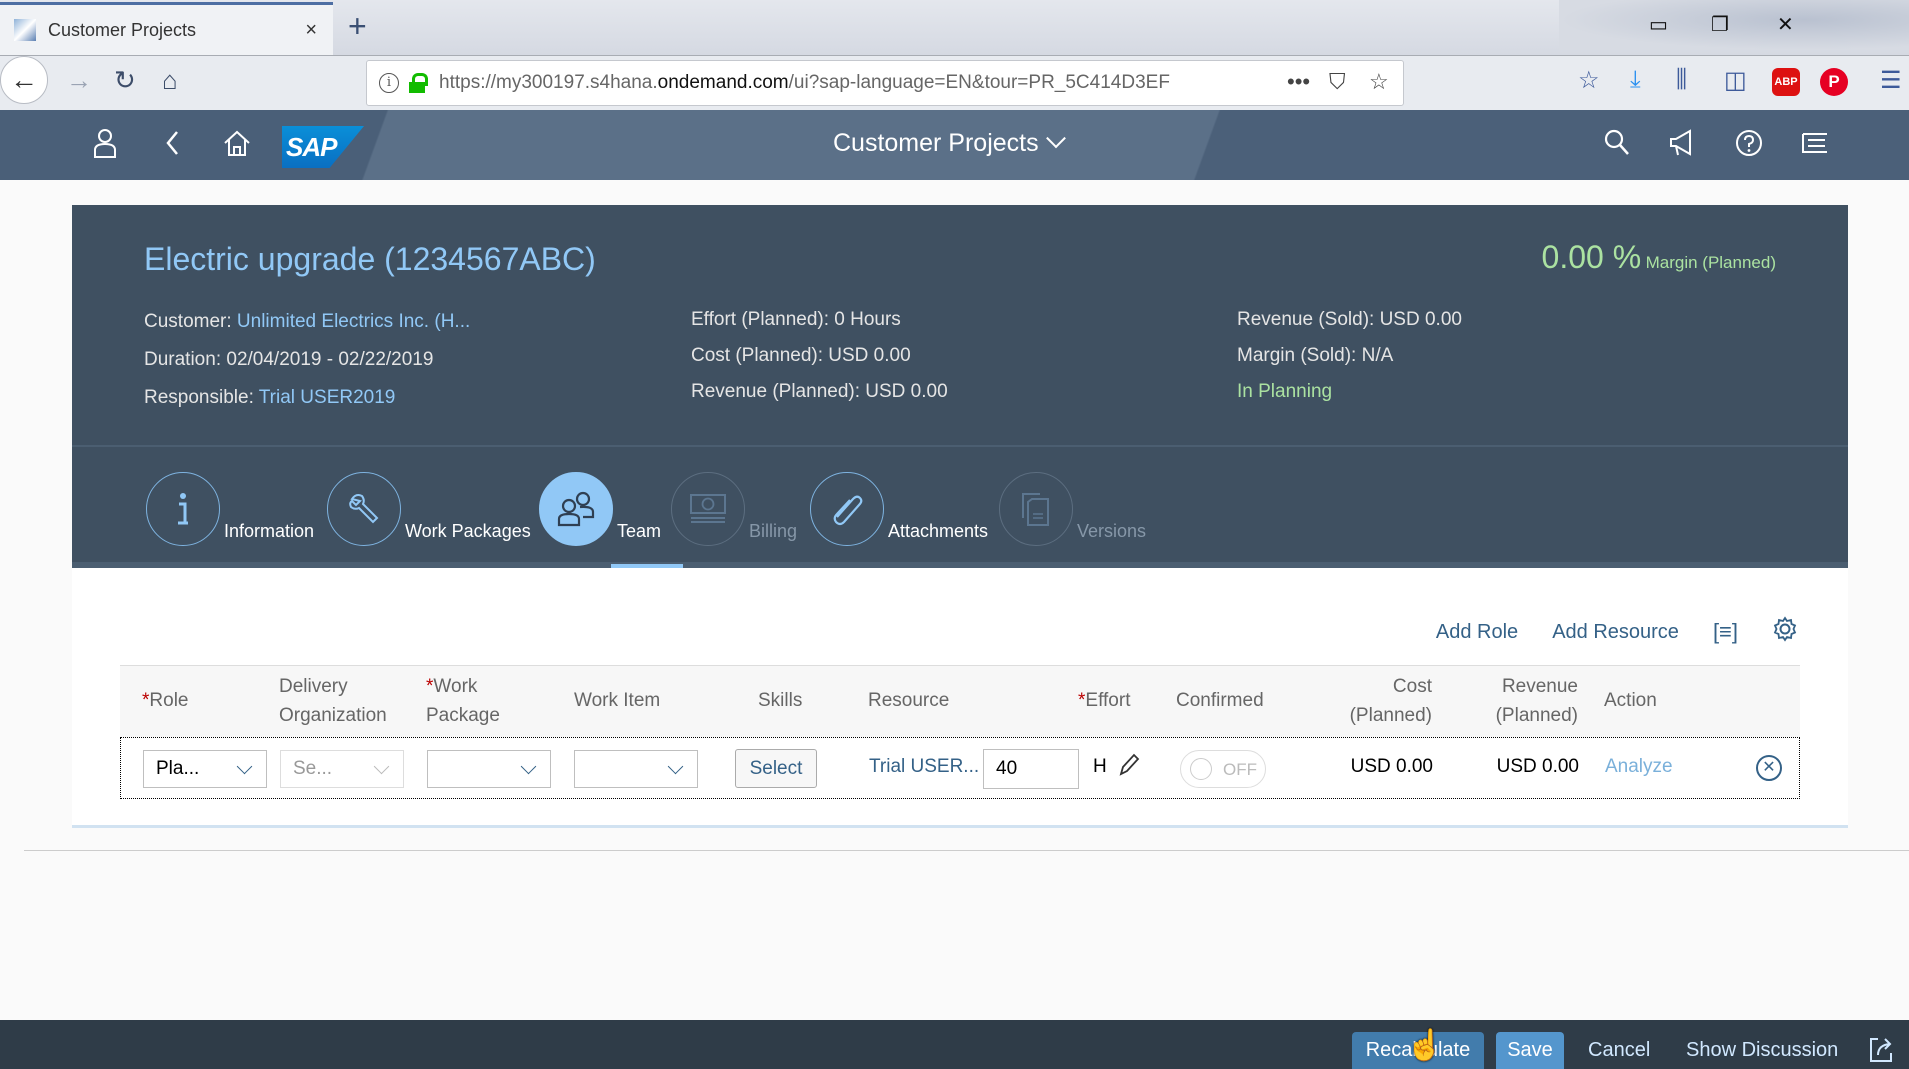  Describe the element at coordinates (776, 768) in the screenshot. I see `select-skills-button: Select` at that location.